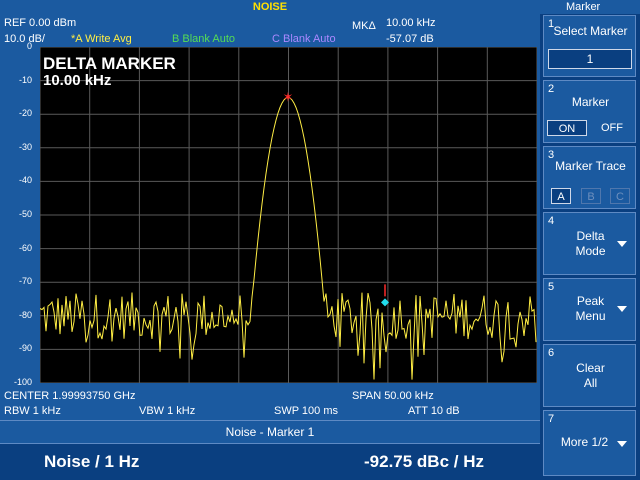 The width and height of the screenshot is (640, 480). What do you see at coordinates (589, 243) in the screenshot?
I see `delta-mode-button: 4 Delta Mode` at bounding box center [589, 243].